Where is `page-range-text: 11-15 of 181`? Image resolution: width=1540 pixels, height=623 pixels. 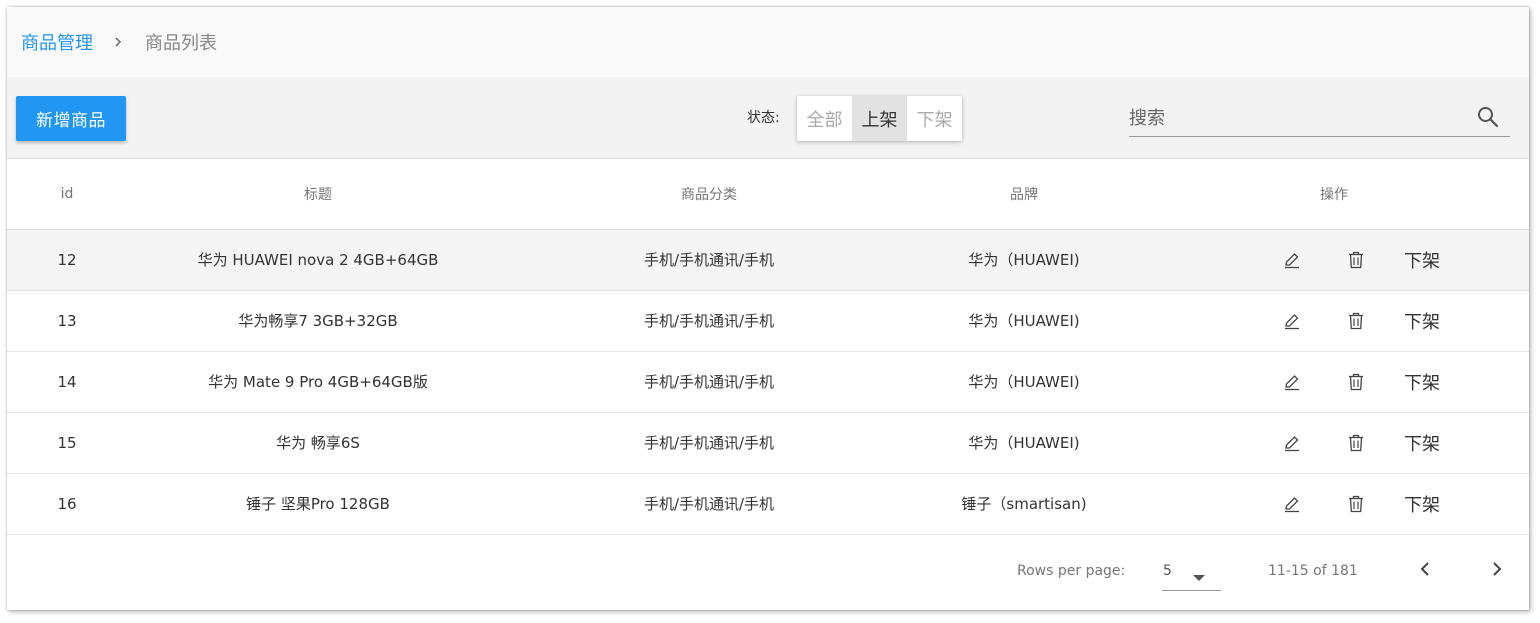 page-range-text: 11-15 of 181 is located at coordinates (1313, 571).